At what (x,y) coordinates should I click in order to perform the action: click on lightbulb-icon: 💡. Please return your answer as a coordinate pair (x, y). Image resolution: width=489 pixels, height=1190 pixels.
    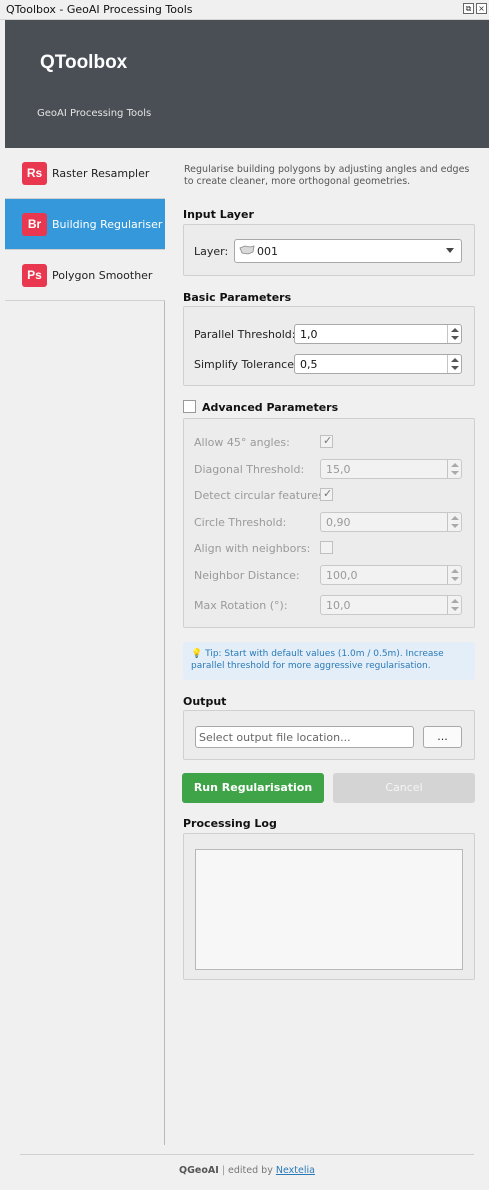
    Looking at the image, I should click on (197, 654).